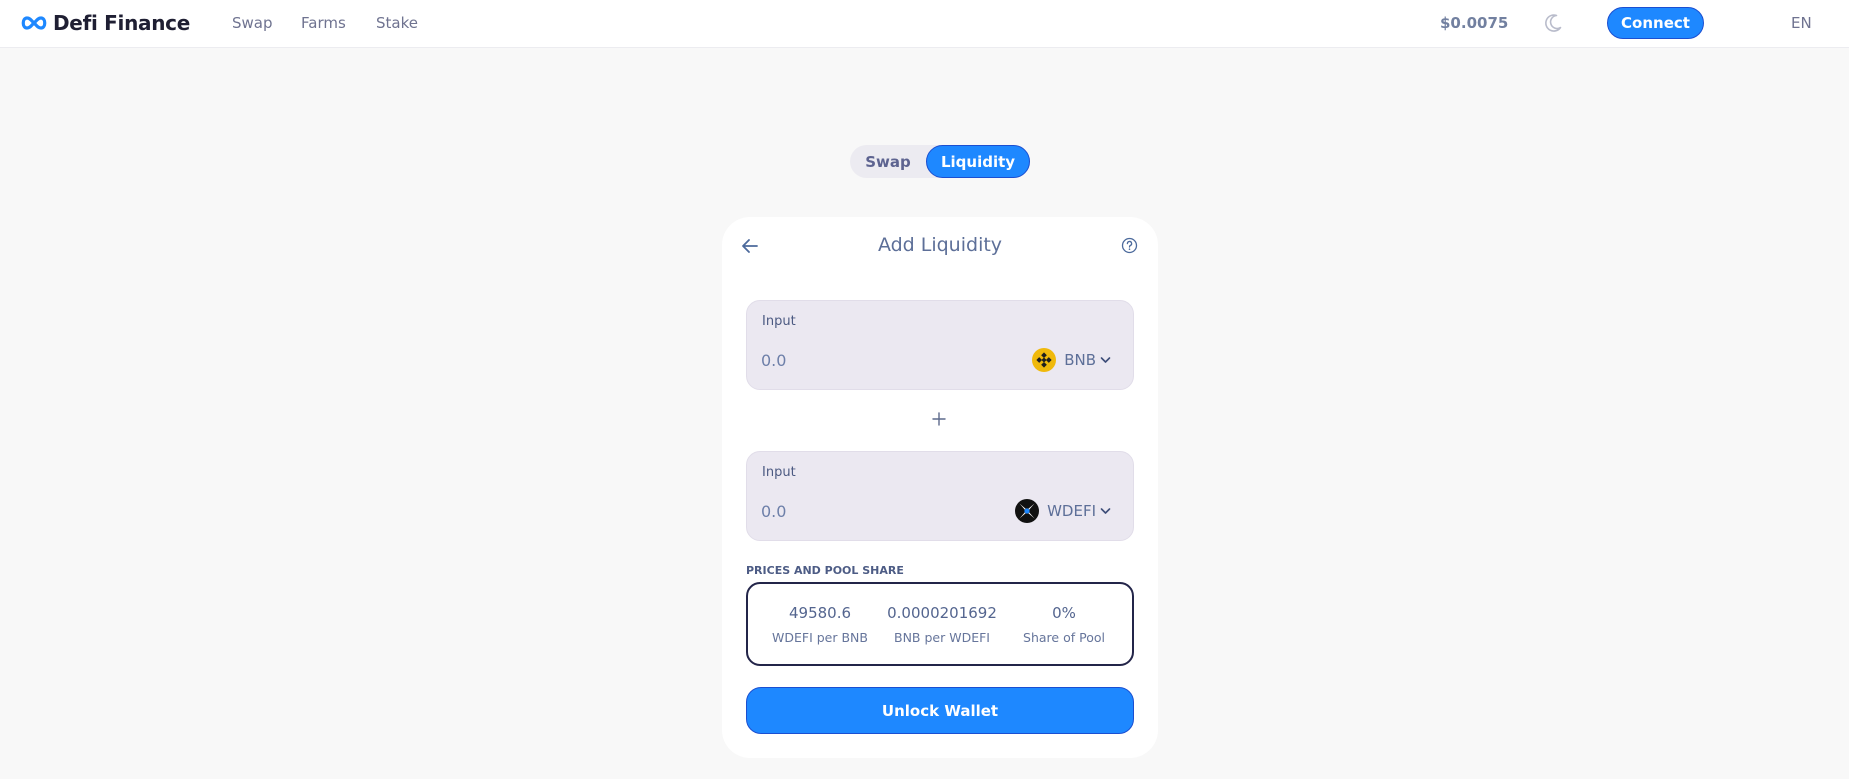 The image size is (1849, 779). What do you see at coordinates (1064, 613) in the screenshot?
I see `price-value: 0%` at bounding box center [1064, 613].